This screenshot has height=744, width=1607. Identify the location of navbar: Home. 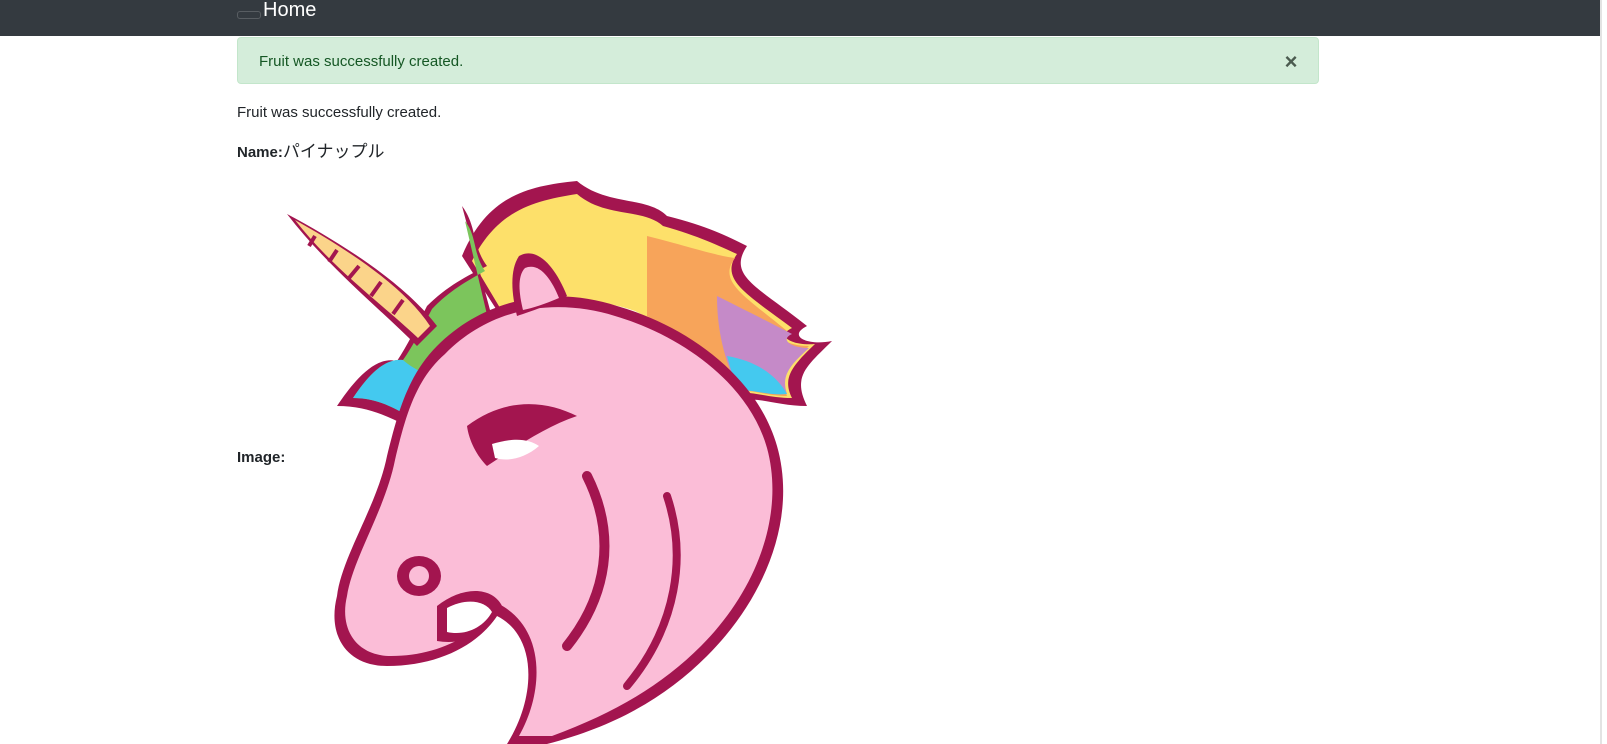
(800, 18).